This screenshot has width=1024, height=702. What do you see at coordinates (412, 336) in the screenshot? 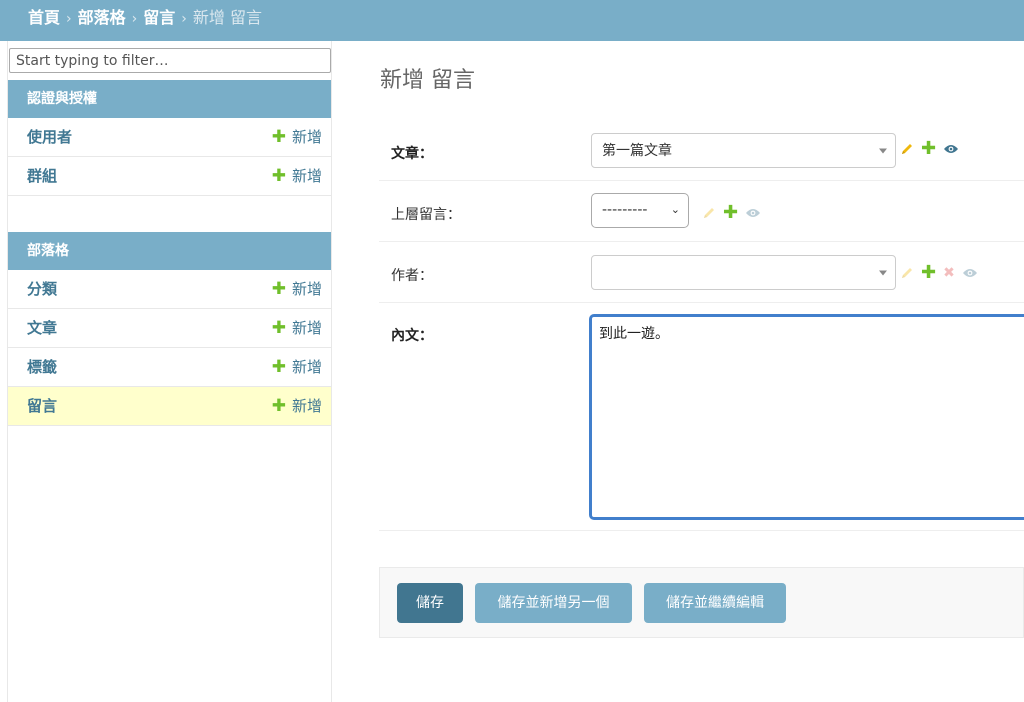
I see `body-label: 內文：` at bounding box center [412, 336].